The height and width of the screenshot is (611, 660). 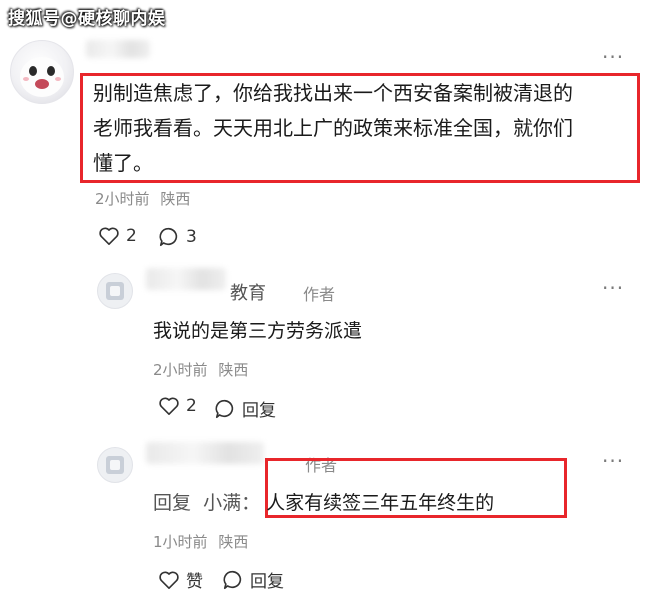 What do you see at coordinates (87, 19) in the screenshot?
I see `watermark: 搜狐号@硬核聊内娱` at bounding box center [87, 19].